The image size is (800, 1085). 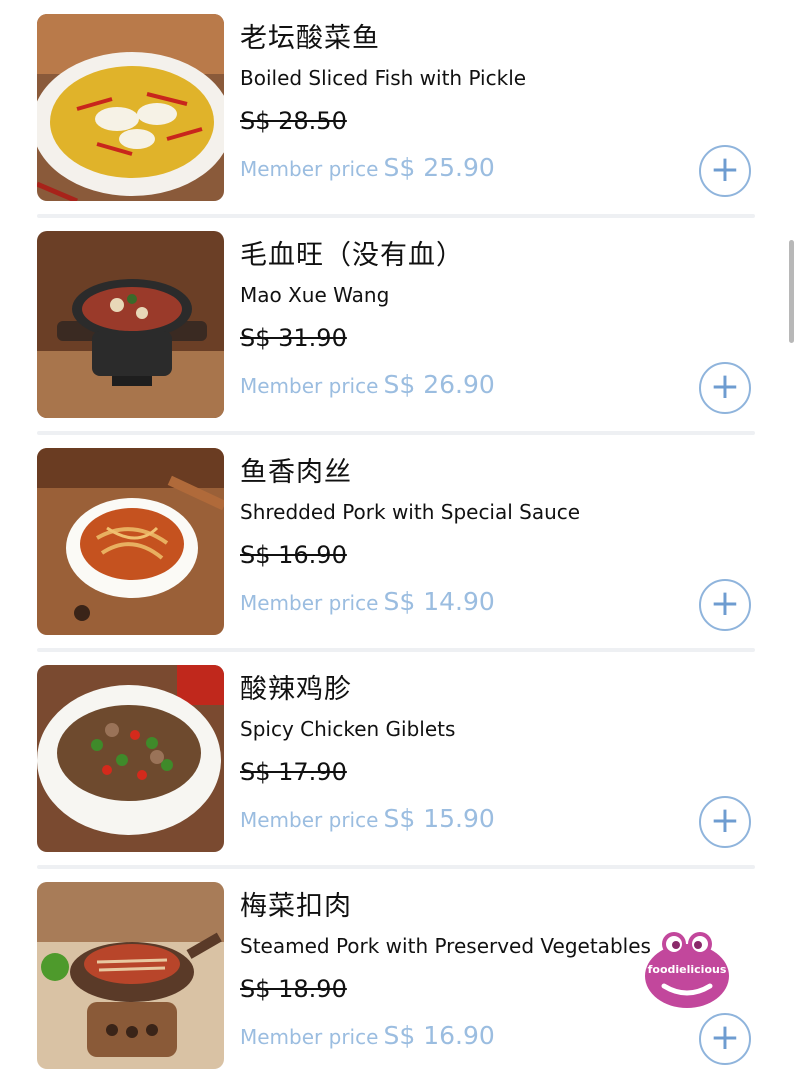 What do you see at coordinates (293, 772) in the screenshot?
I see `original-price: S$ 17.90` at bounding box center [293, 772].